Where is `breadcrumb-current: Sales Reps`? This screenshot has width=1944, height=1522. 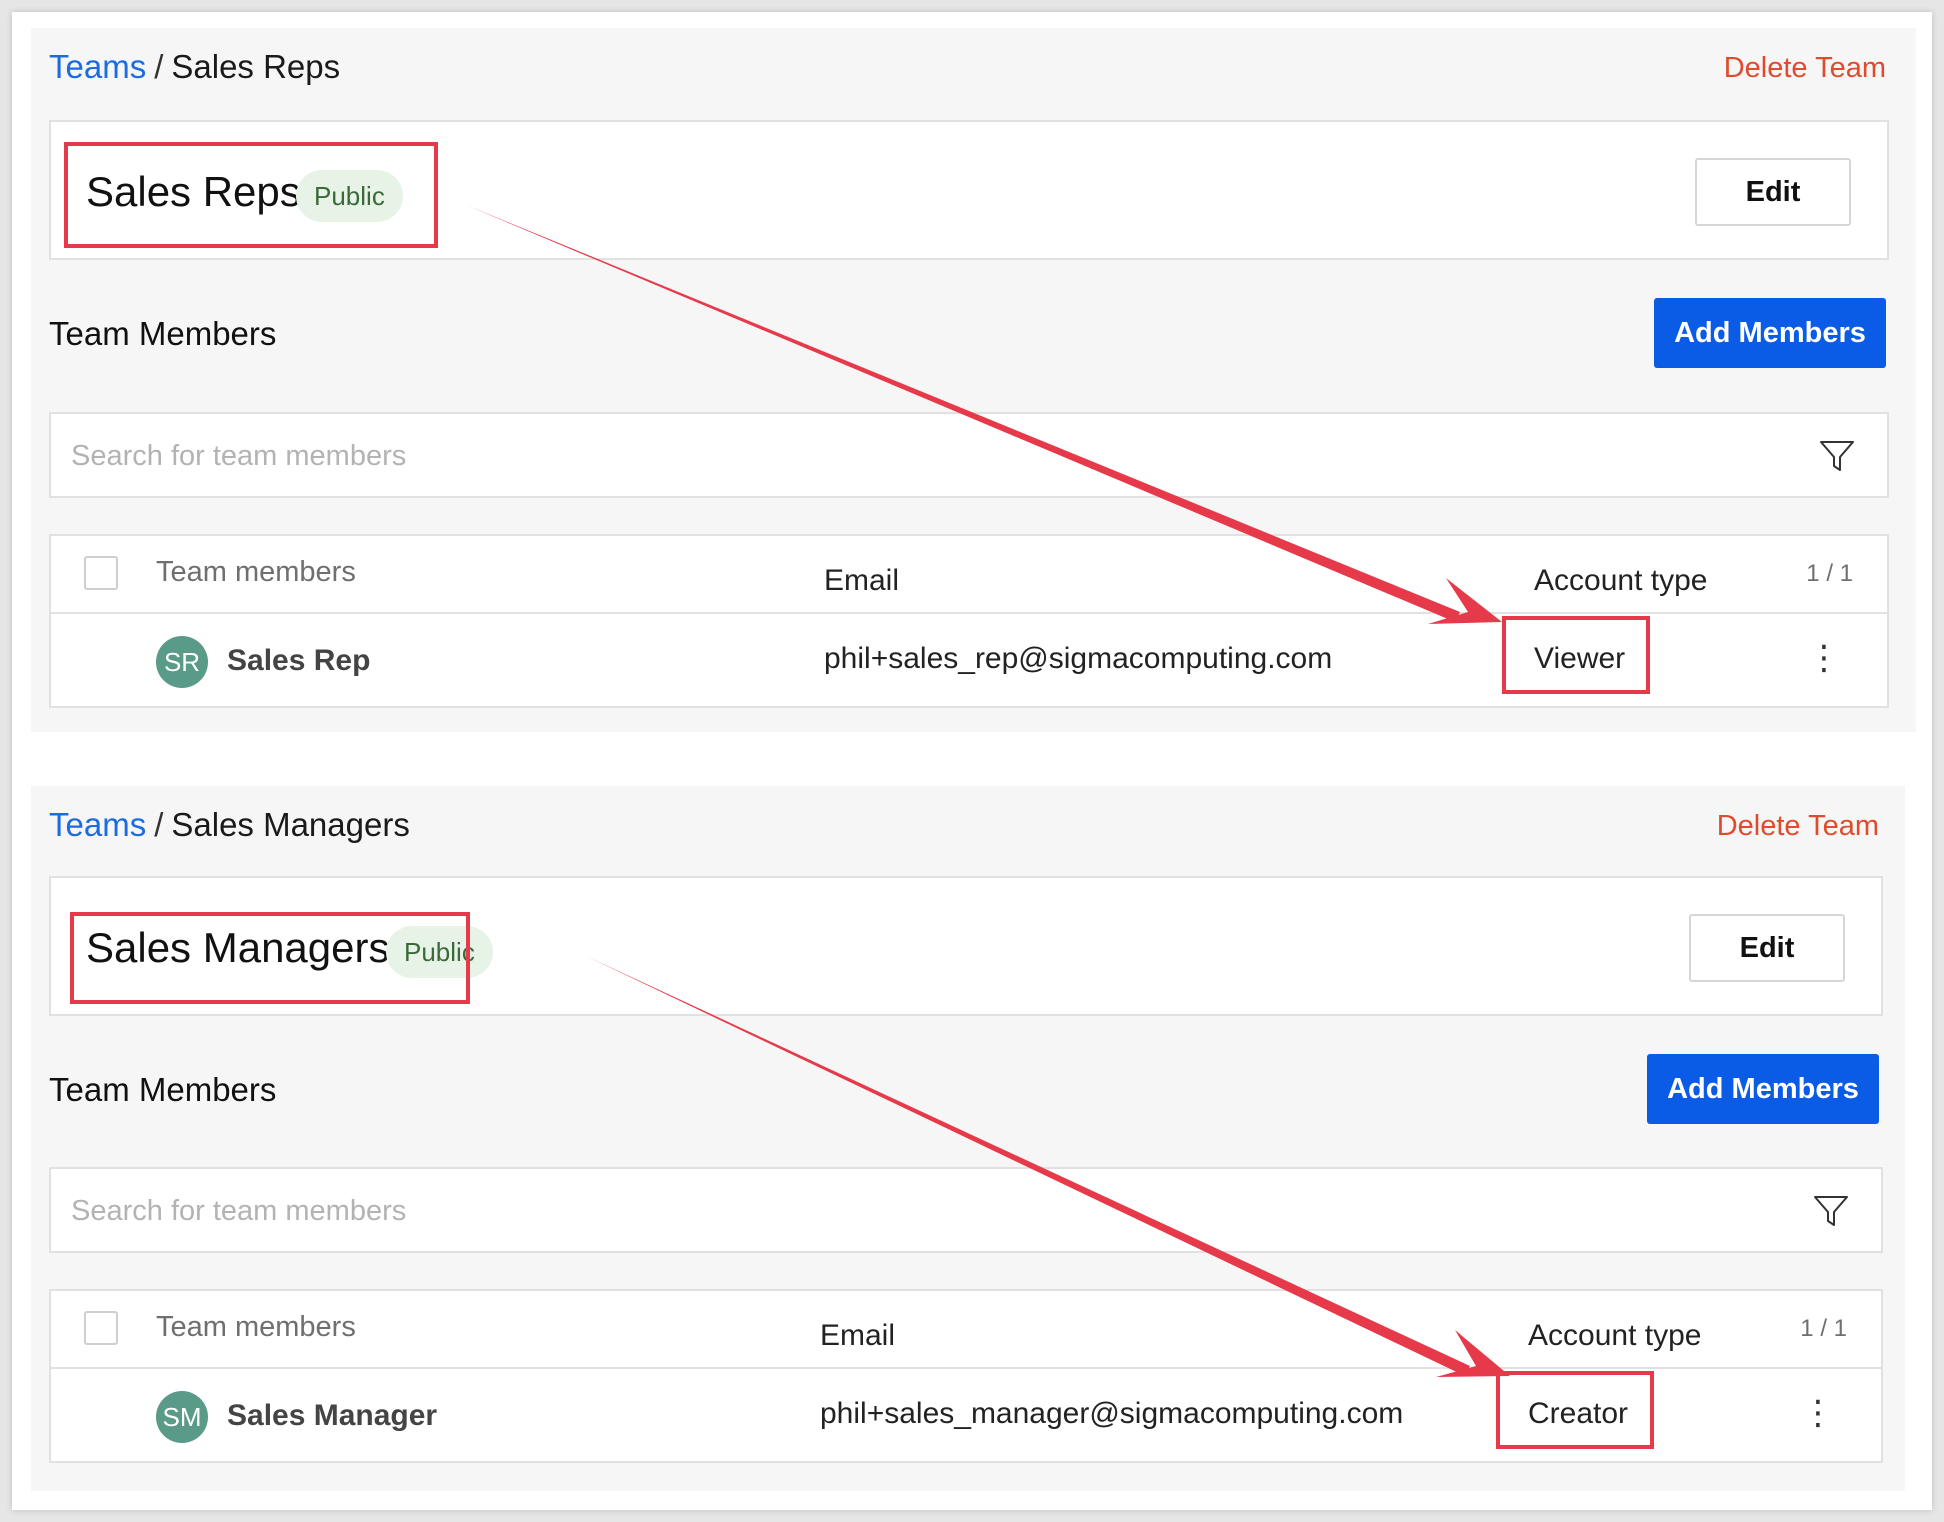 breadcrumb-current: Sales Reps is located at coordinates (256, 66).